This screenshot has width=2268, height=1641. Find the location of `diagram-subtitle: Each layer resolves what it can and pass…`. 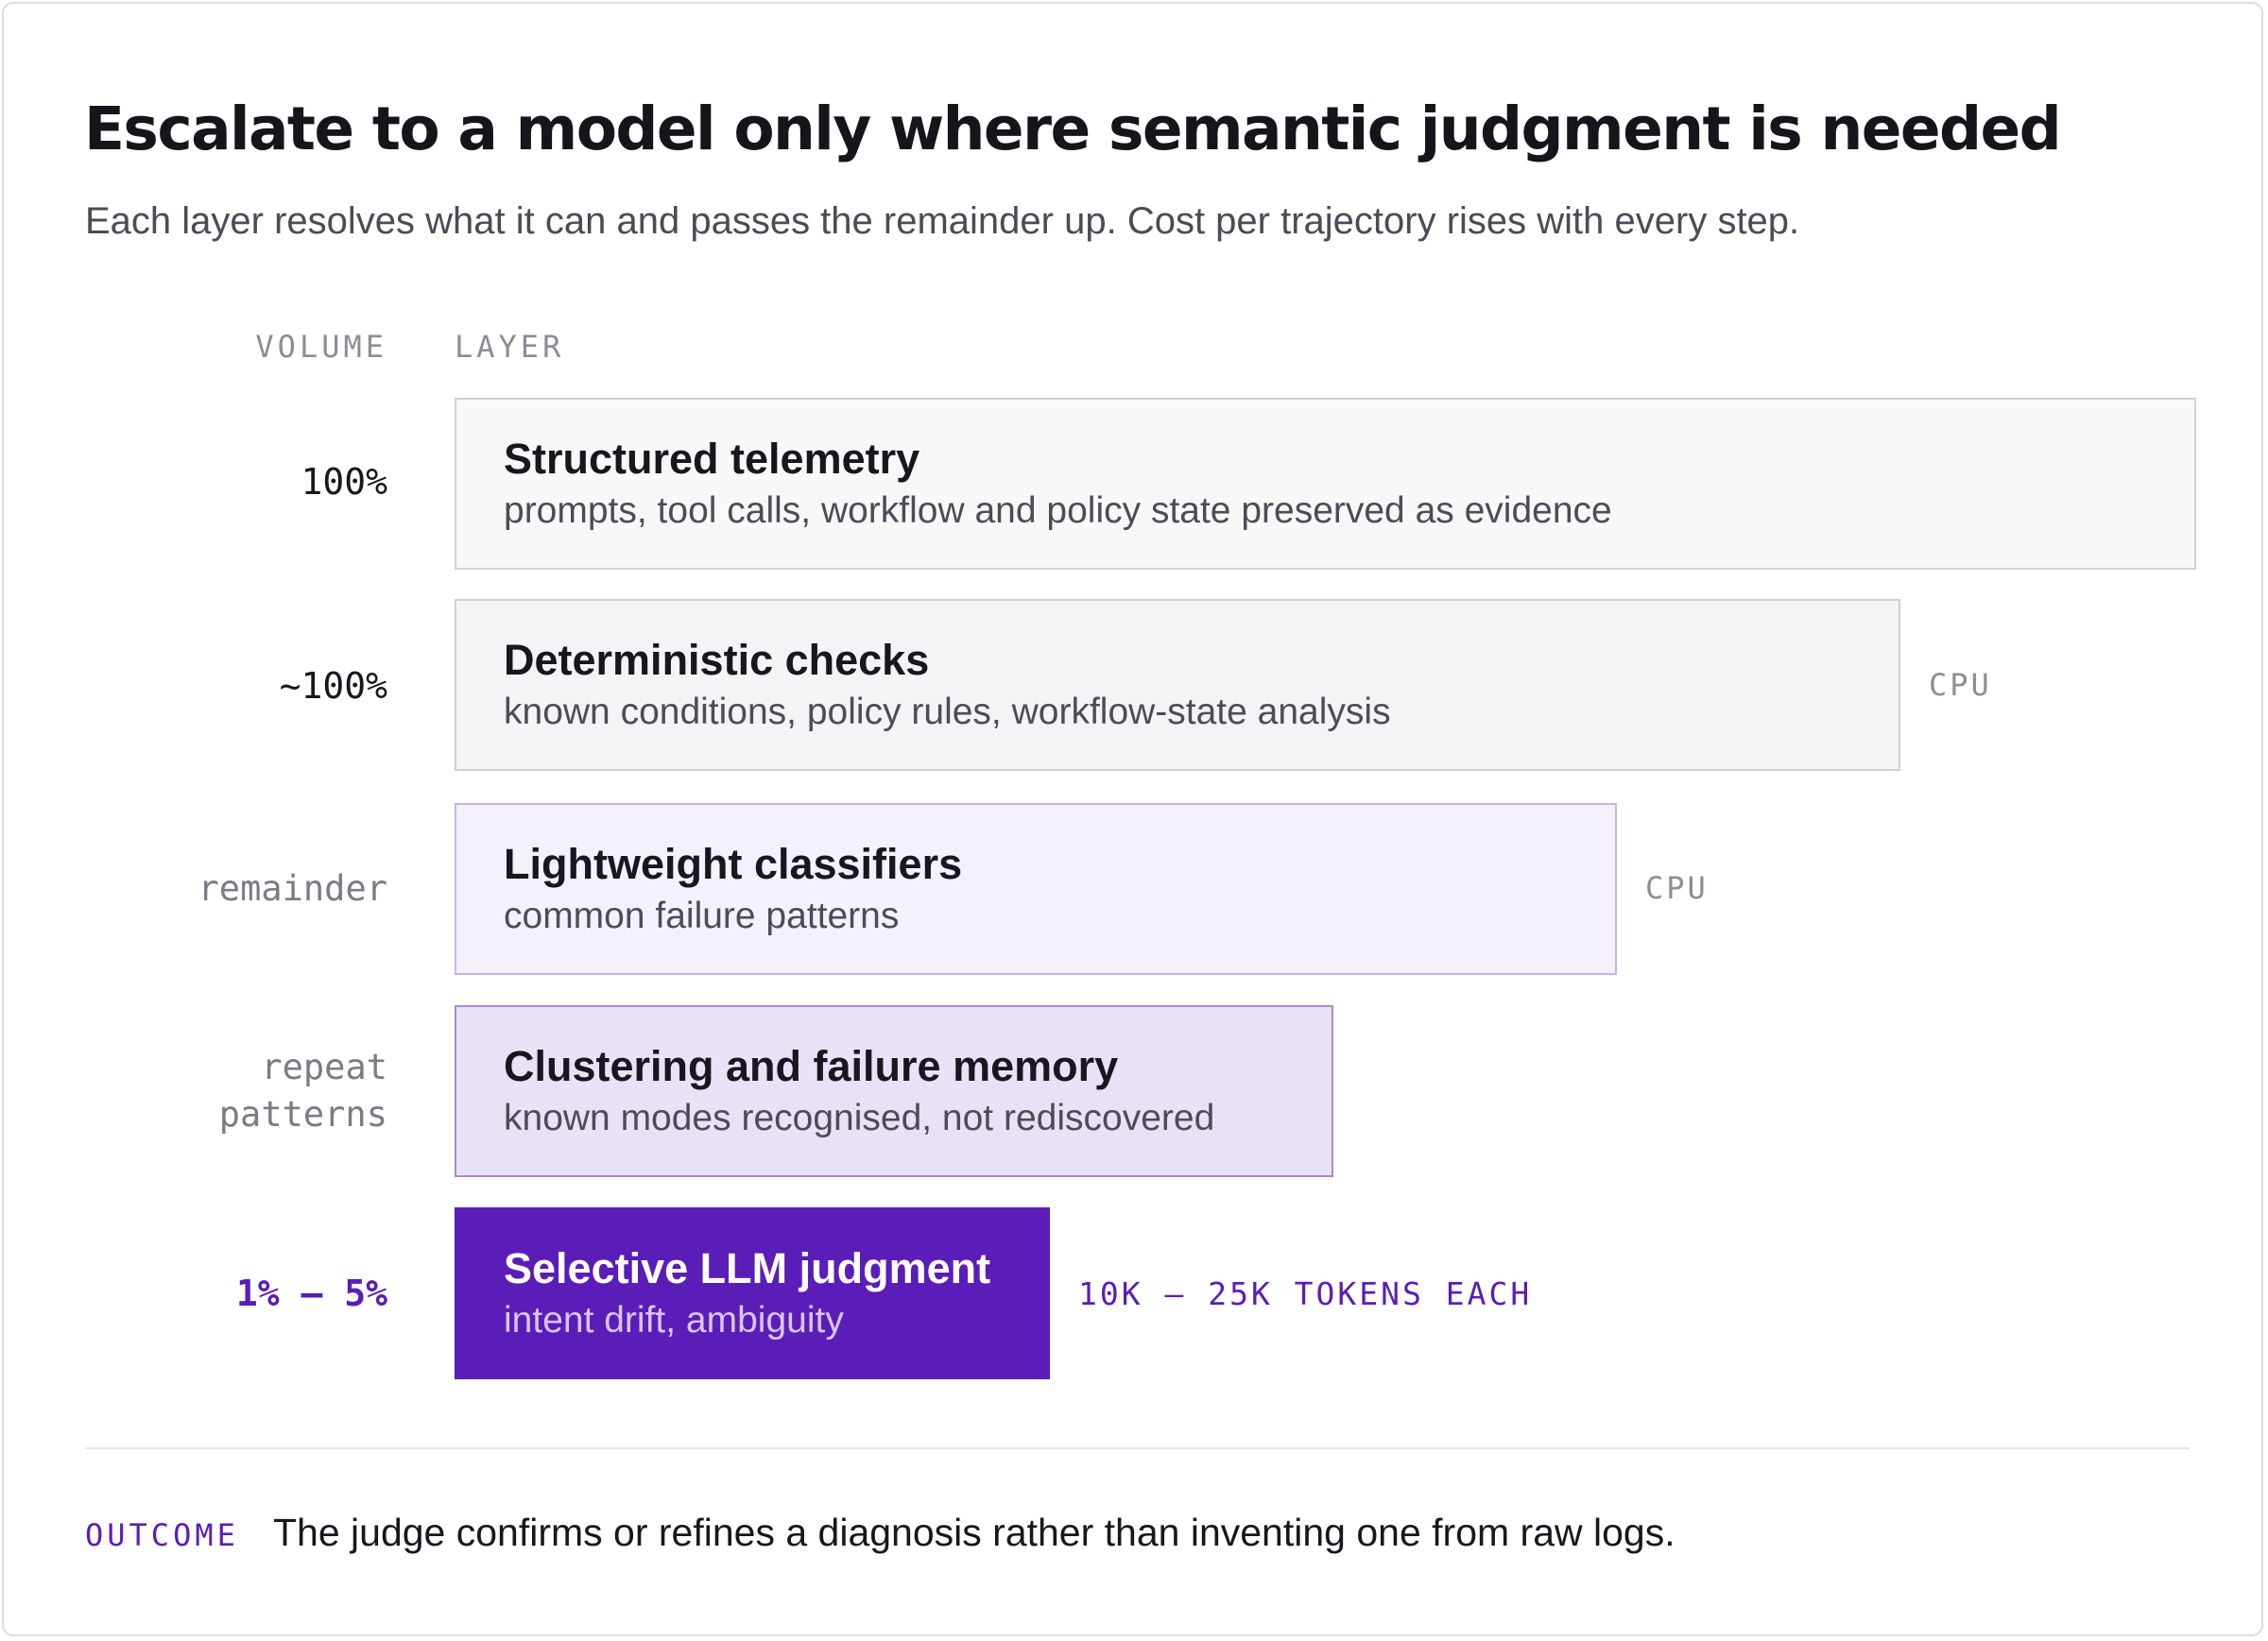

diagram-subtitle: Each layer resolves what it can and pass… is located at coordinates (942, 221).